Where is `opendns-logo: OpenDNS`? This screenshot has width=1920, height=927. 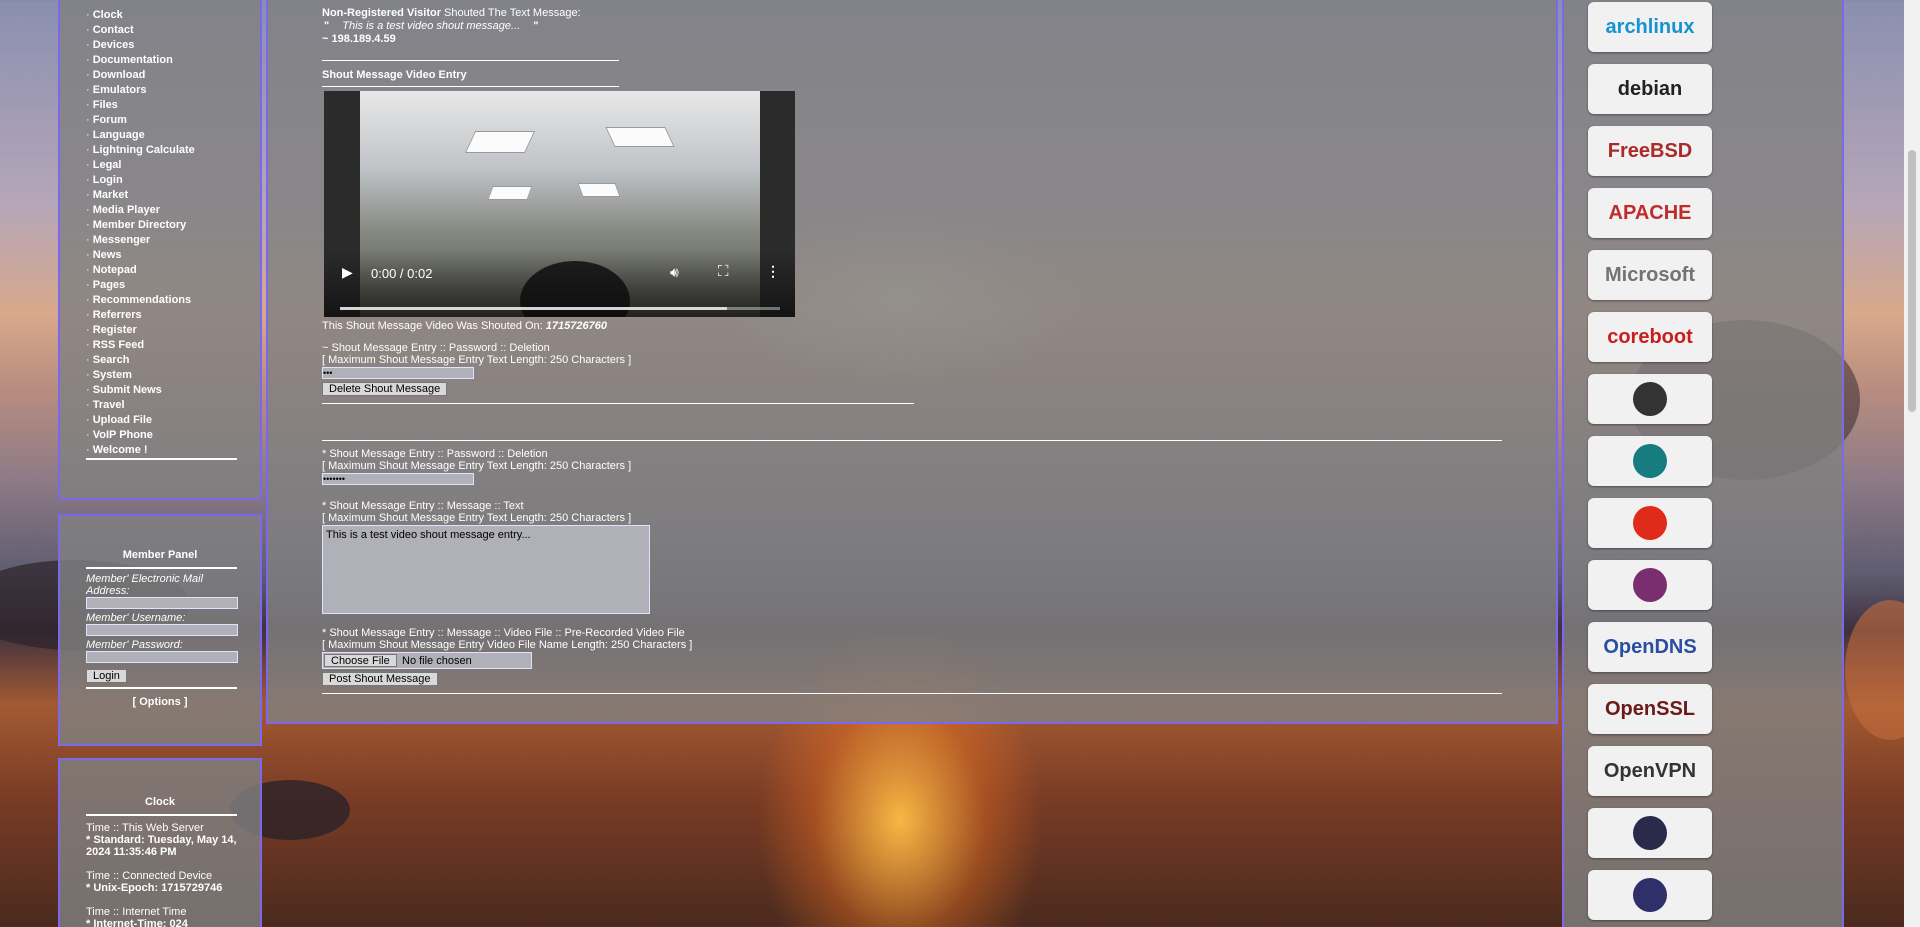 opendns-logo: OpenDNS is located at coordinates (1650, 647).